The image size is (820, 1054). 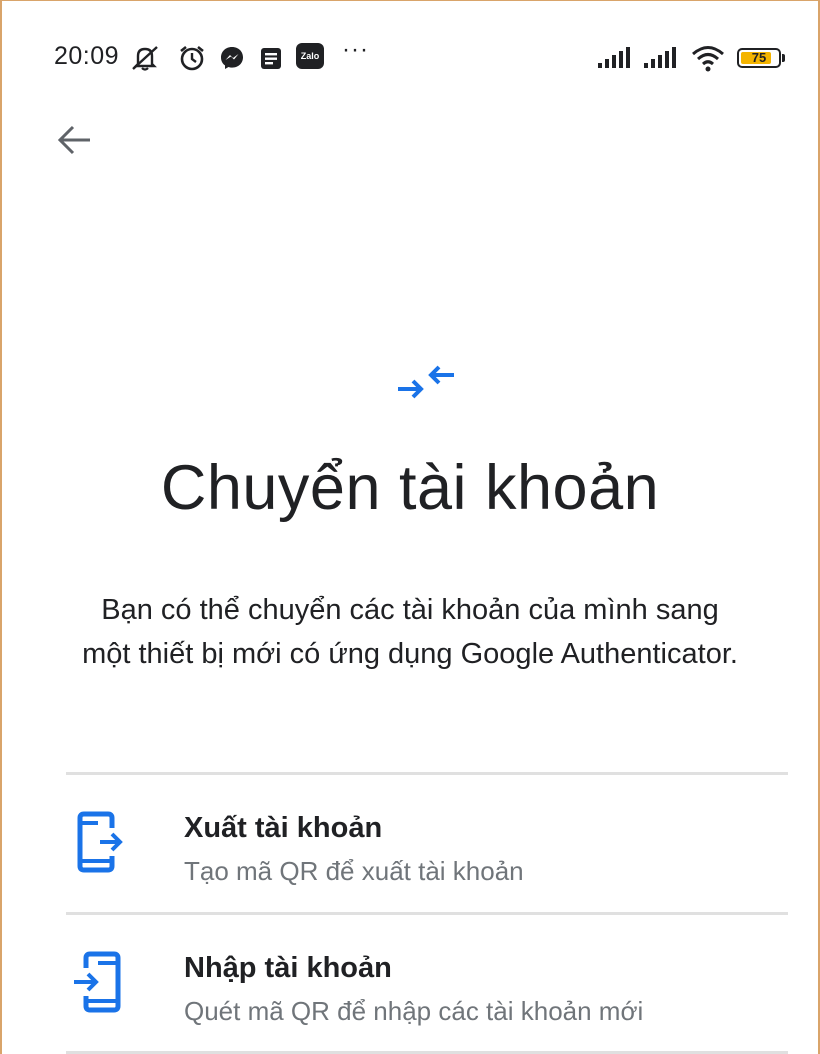 What do you see at coordinates (355, 49) in the screenshot?
I see `more-notifications-icon: ···` at bounding box center [355, 49].